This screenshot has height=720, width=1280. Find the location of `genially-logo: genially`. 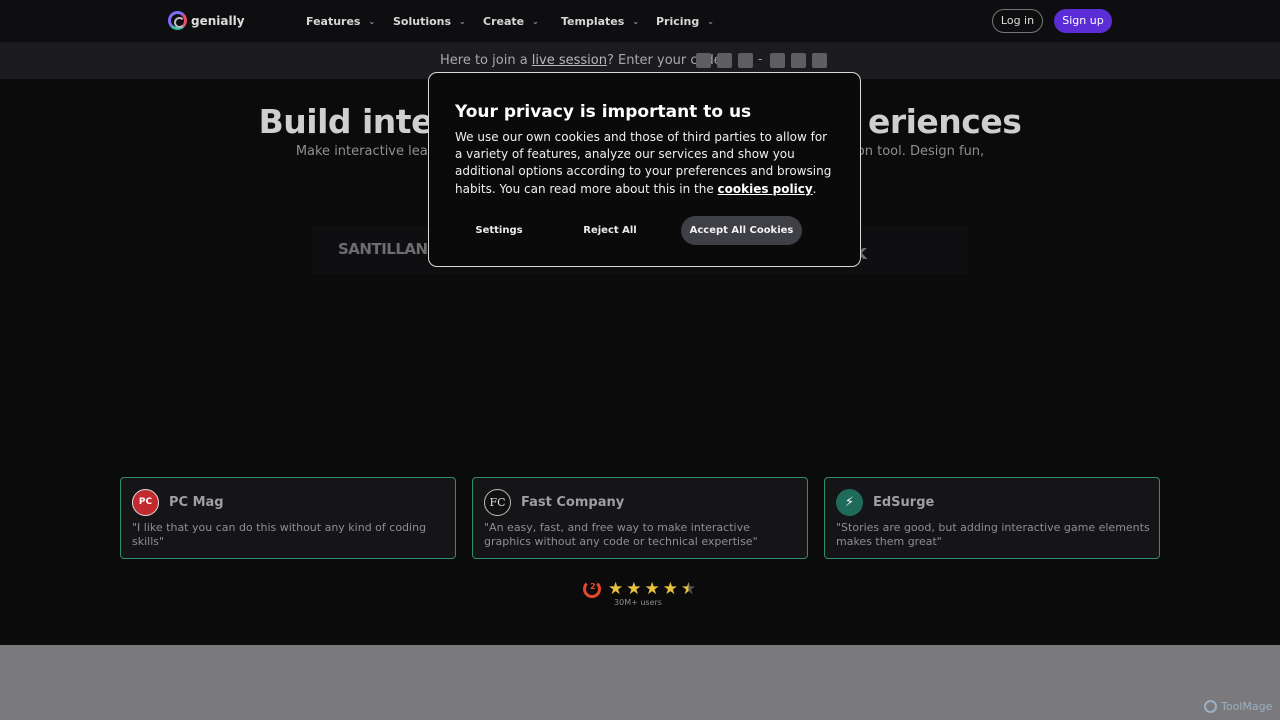

genially-logo: genially is located at coordinates (206, 20).